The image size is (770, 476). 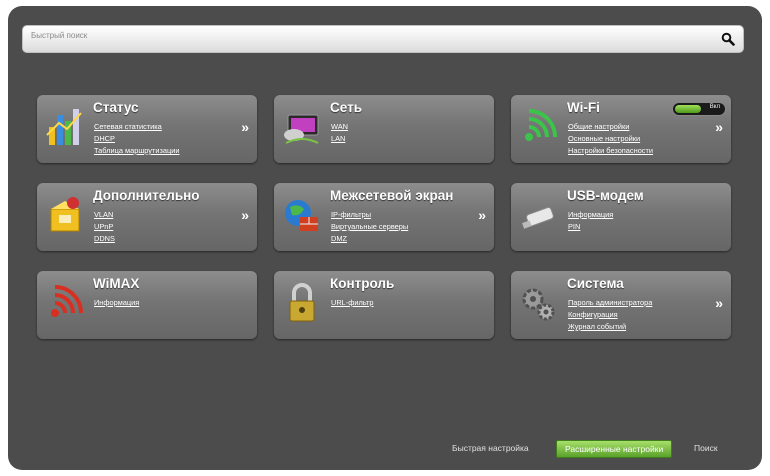 I want to click on search-placeholder: Быстрый поиск, so click(x=59, y=35).